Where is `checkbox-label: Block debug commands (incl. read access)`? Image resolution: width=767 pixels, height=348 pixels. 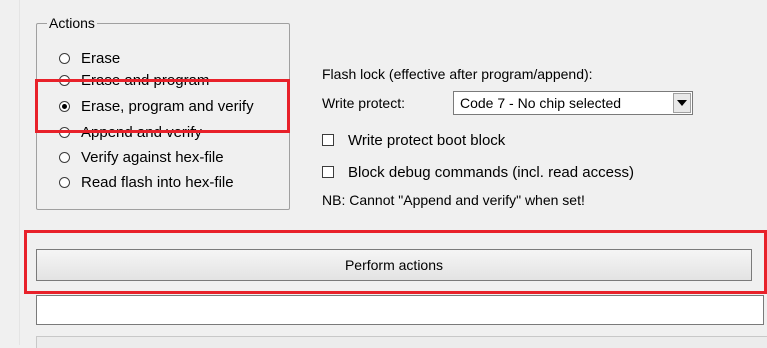
checkbox-label: Block debug commands (incl. read access) is located at coordinates (491, 172).